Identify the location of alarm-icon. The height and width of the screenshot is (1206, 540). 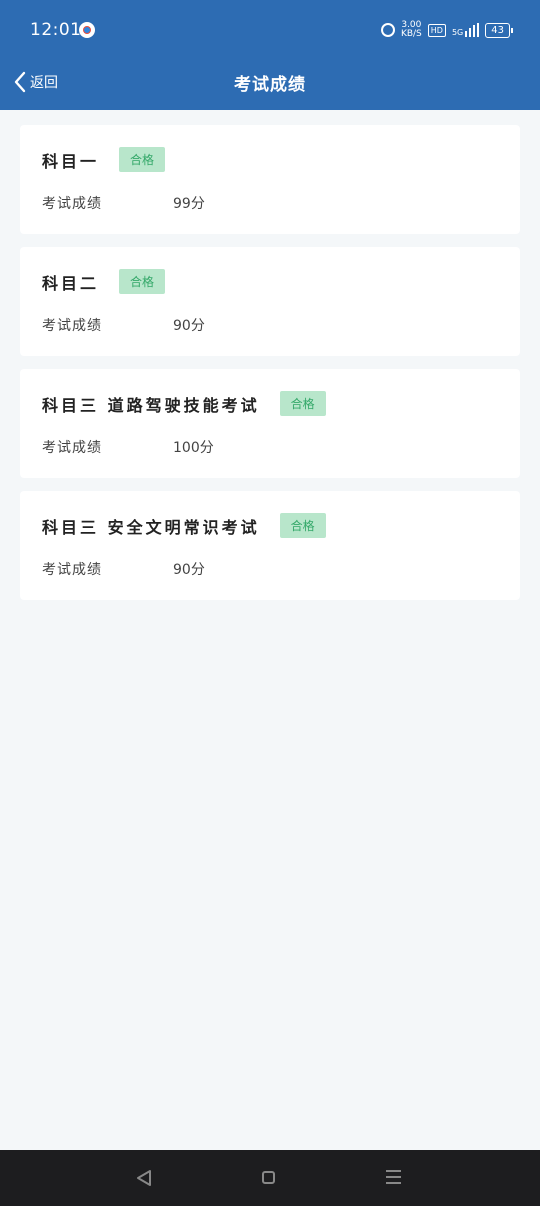
(387, 30).